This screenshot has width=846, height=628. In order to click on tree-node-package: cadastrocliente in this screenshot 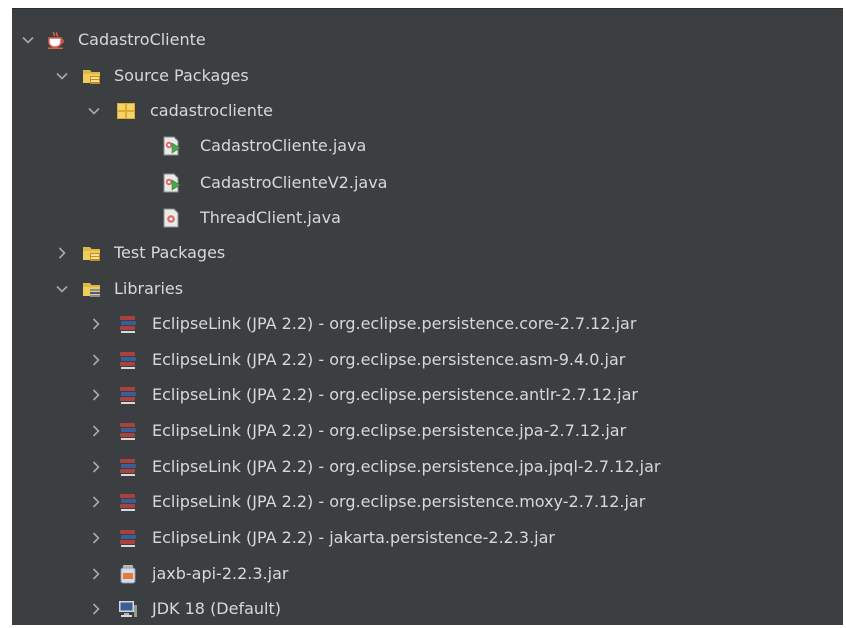, I will do `click(179, 111)`.